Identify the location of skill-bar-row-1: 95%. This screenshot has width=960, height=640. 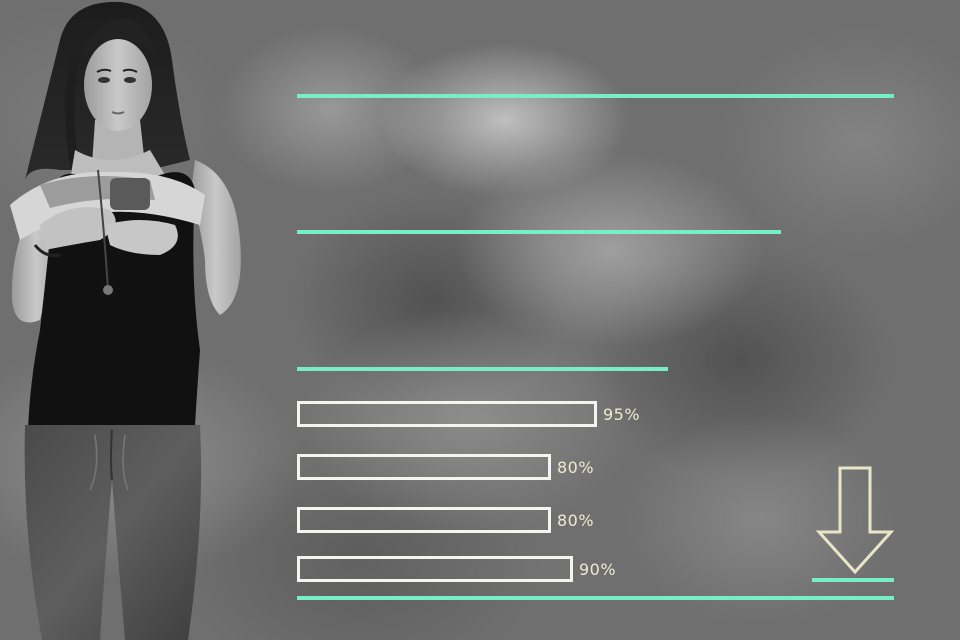
(468, 414).